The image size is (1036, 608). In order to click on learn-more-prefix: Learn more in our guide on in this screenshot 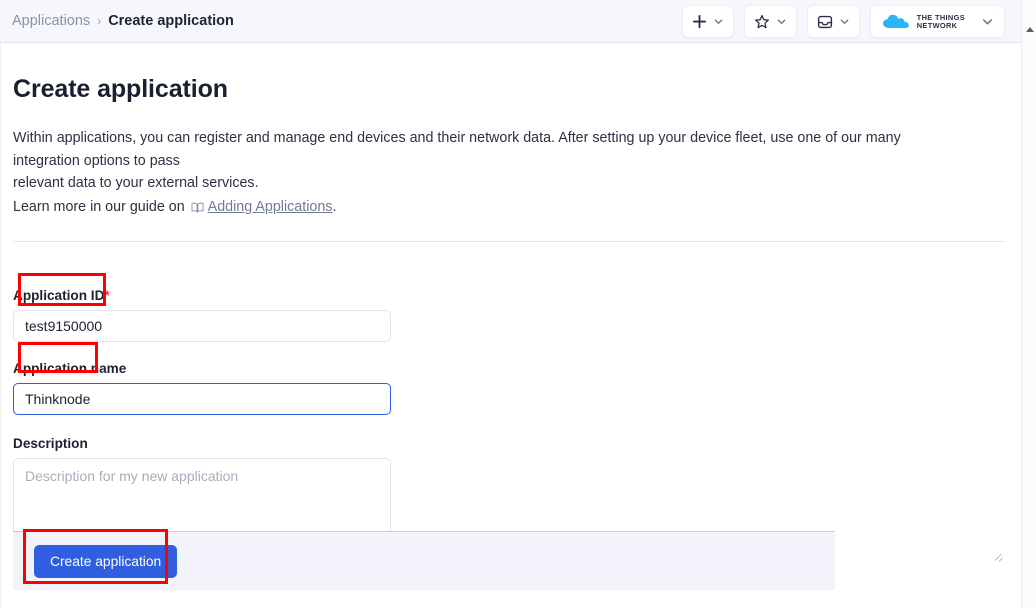, I will do `click(99, 206)`.